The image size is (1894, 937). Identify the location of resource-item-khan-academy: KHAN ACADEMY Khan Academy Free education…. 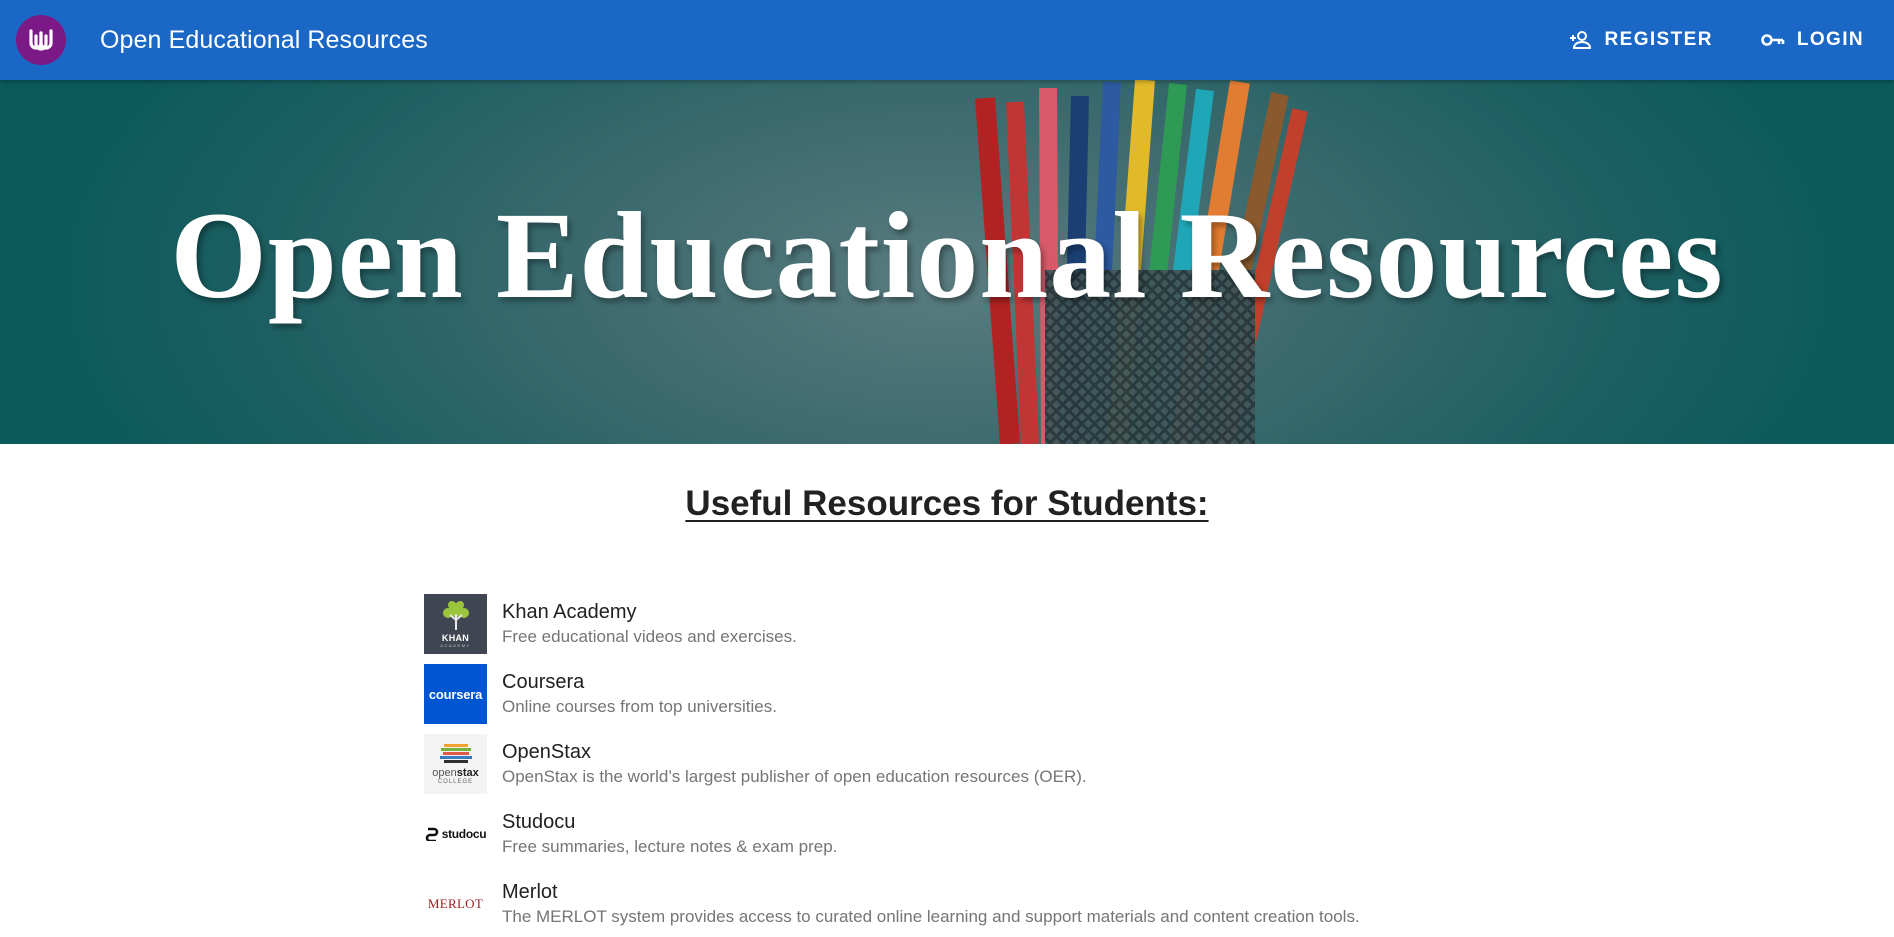
(1159, 624).